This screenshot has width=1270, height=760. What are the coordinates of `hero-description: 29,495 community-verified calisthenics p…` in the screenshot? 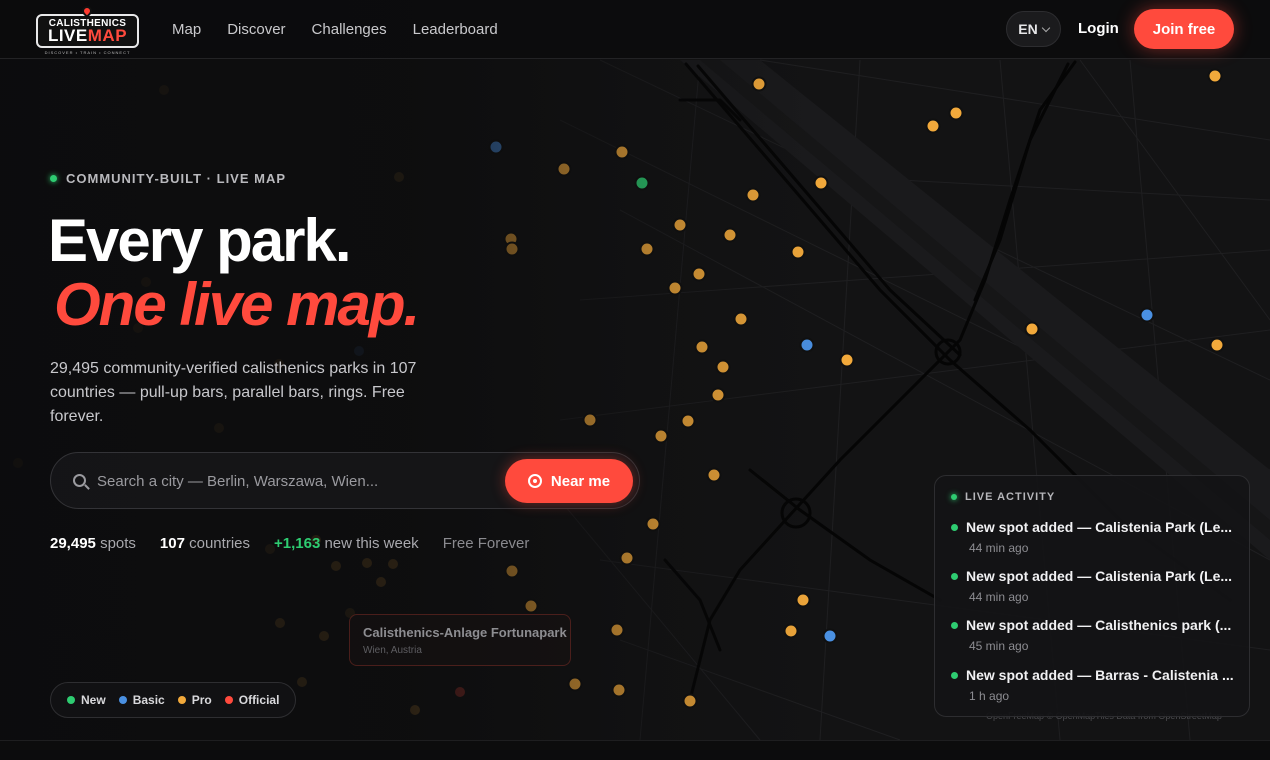 It's located at (233, 392).